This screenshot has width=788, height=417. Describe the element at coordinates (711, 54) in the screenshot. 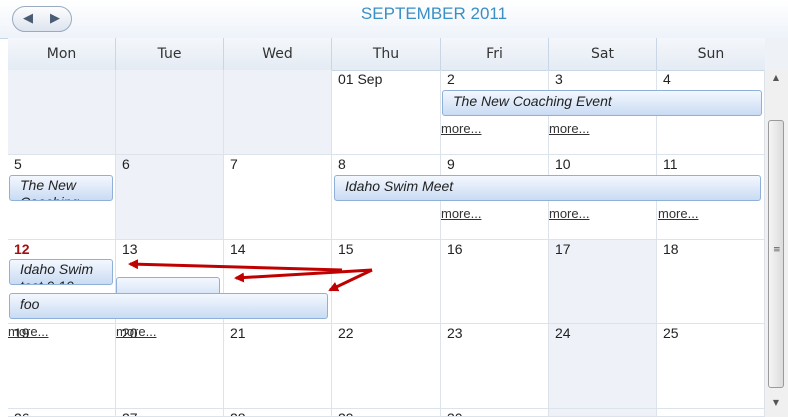

I see `weekday-sun: Sun` at that location.